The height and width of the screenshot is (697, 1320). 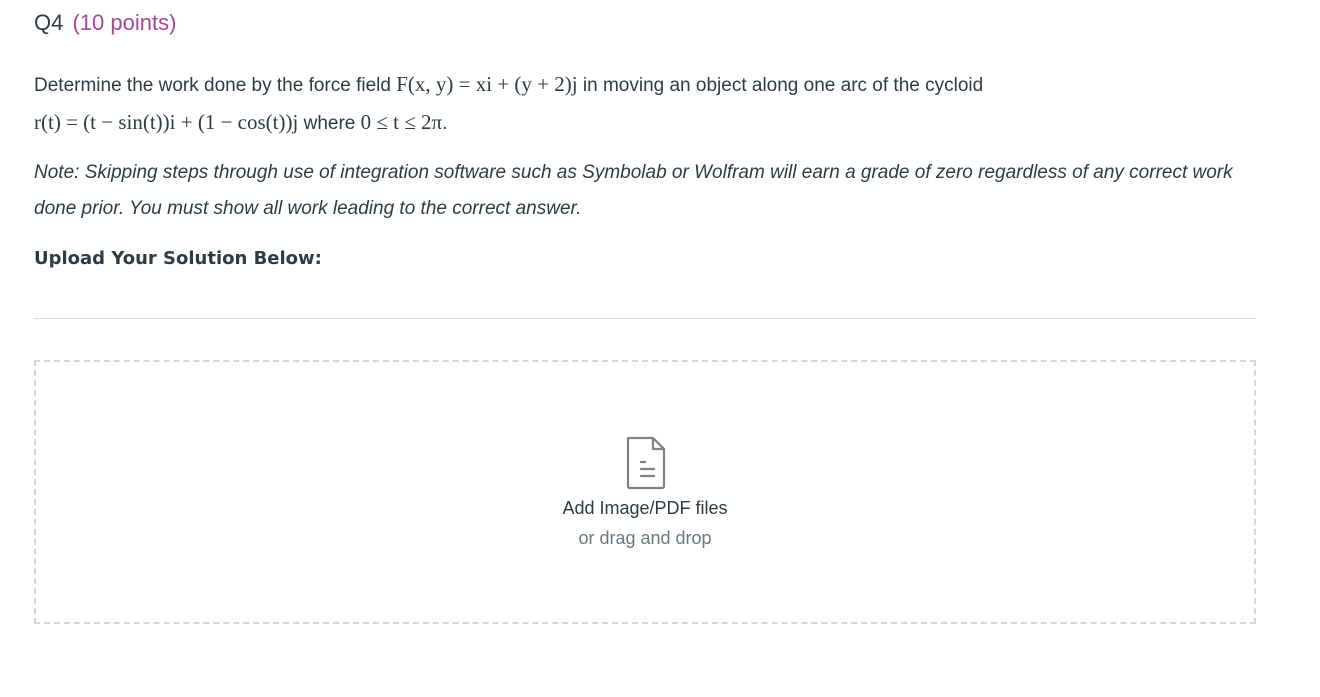 What do you see at coordinates (646, 463) in the screenshot?
I see `file-icon` at bounding box center [646, 463].